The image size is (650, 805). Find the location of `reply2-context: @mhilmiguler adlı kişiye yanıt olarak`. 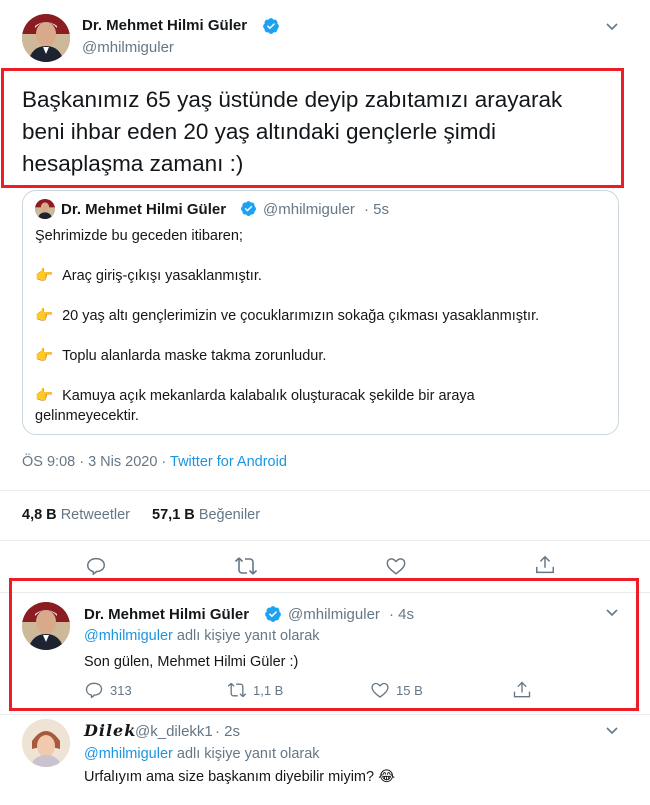

reply2-context: @mhilmiguler adlı kişiye yanıt olarak is located at coordinates (202, 754).